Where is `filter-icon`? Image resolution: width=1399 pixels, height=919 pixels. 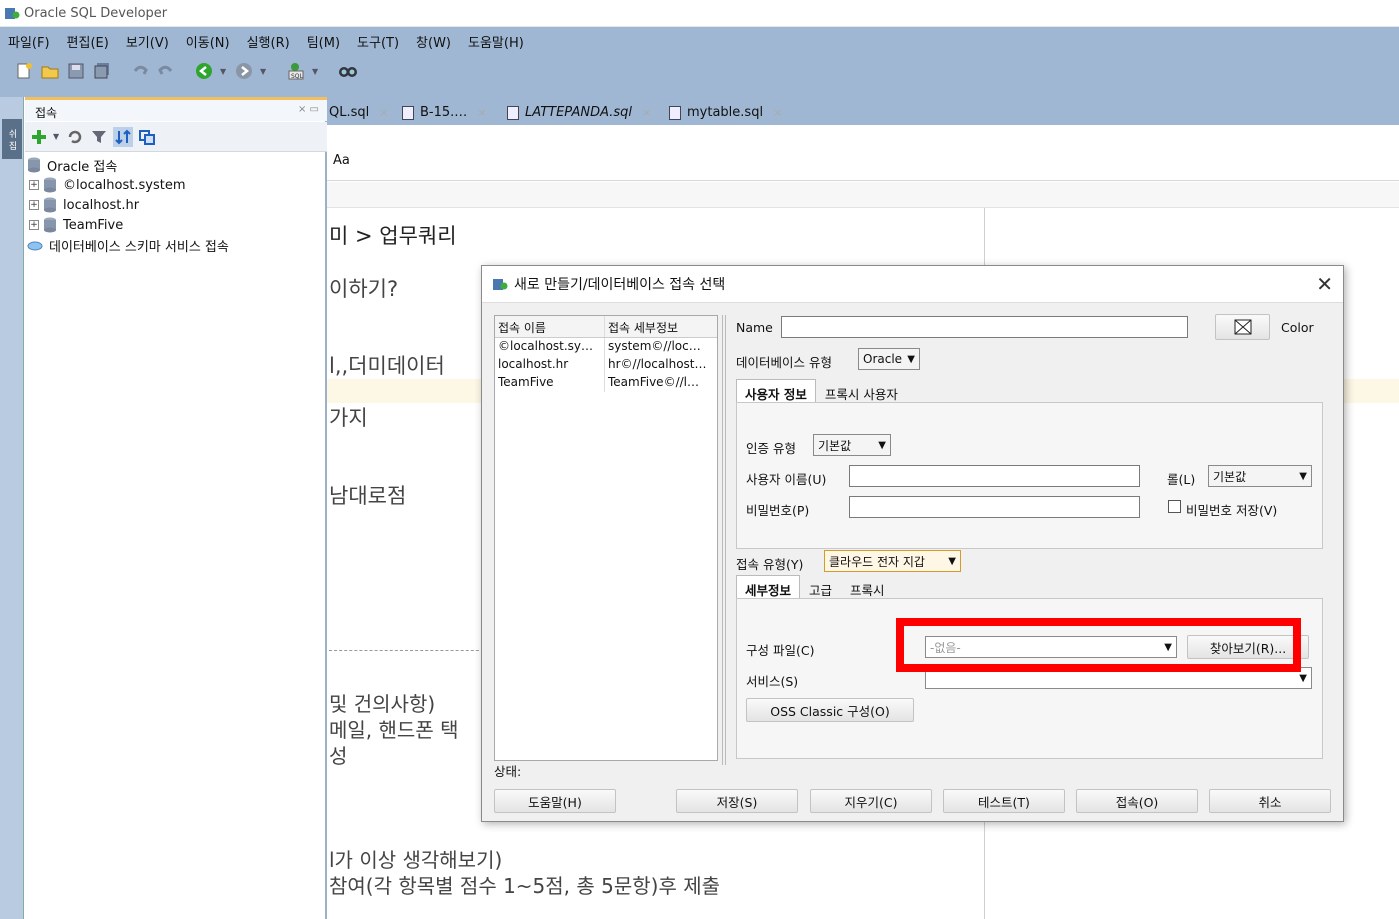 filter-icon is located at coordinates (99, 137).